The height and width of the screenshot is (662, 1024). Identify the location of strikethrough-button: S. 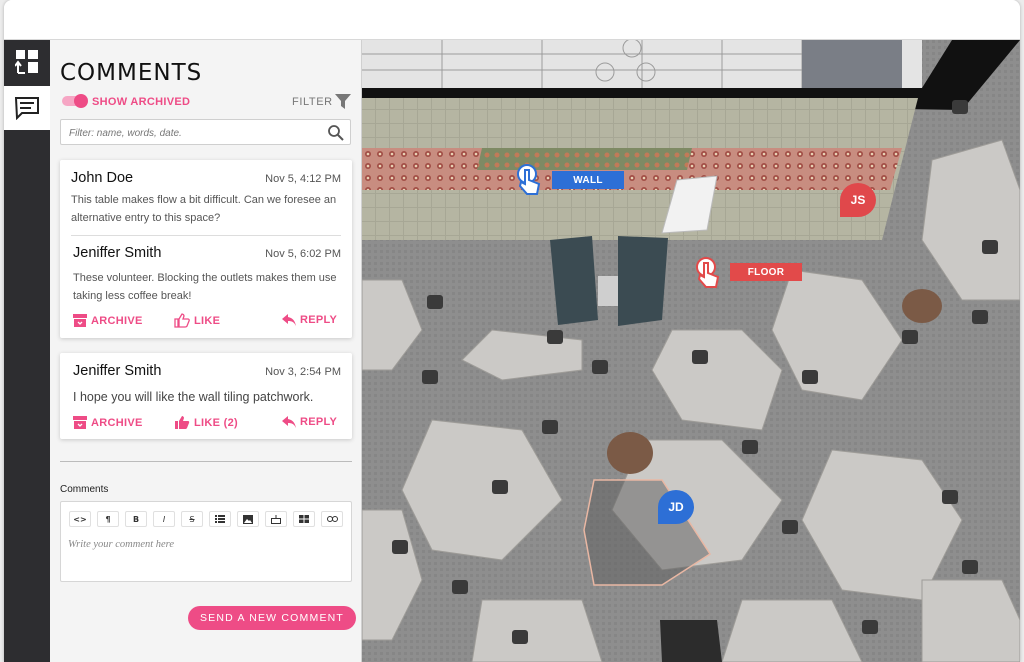
(192, 519).